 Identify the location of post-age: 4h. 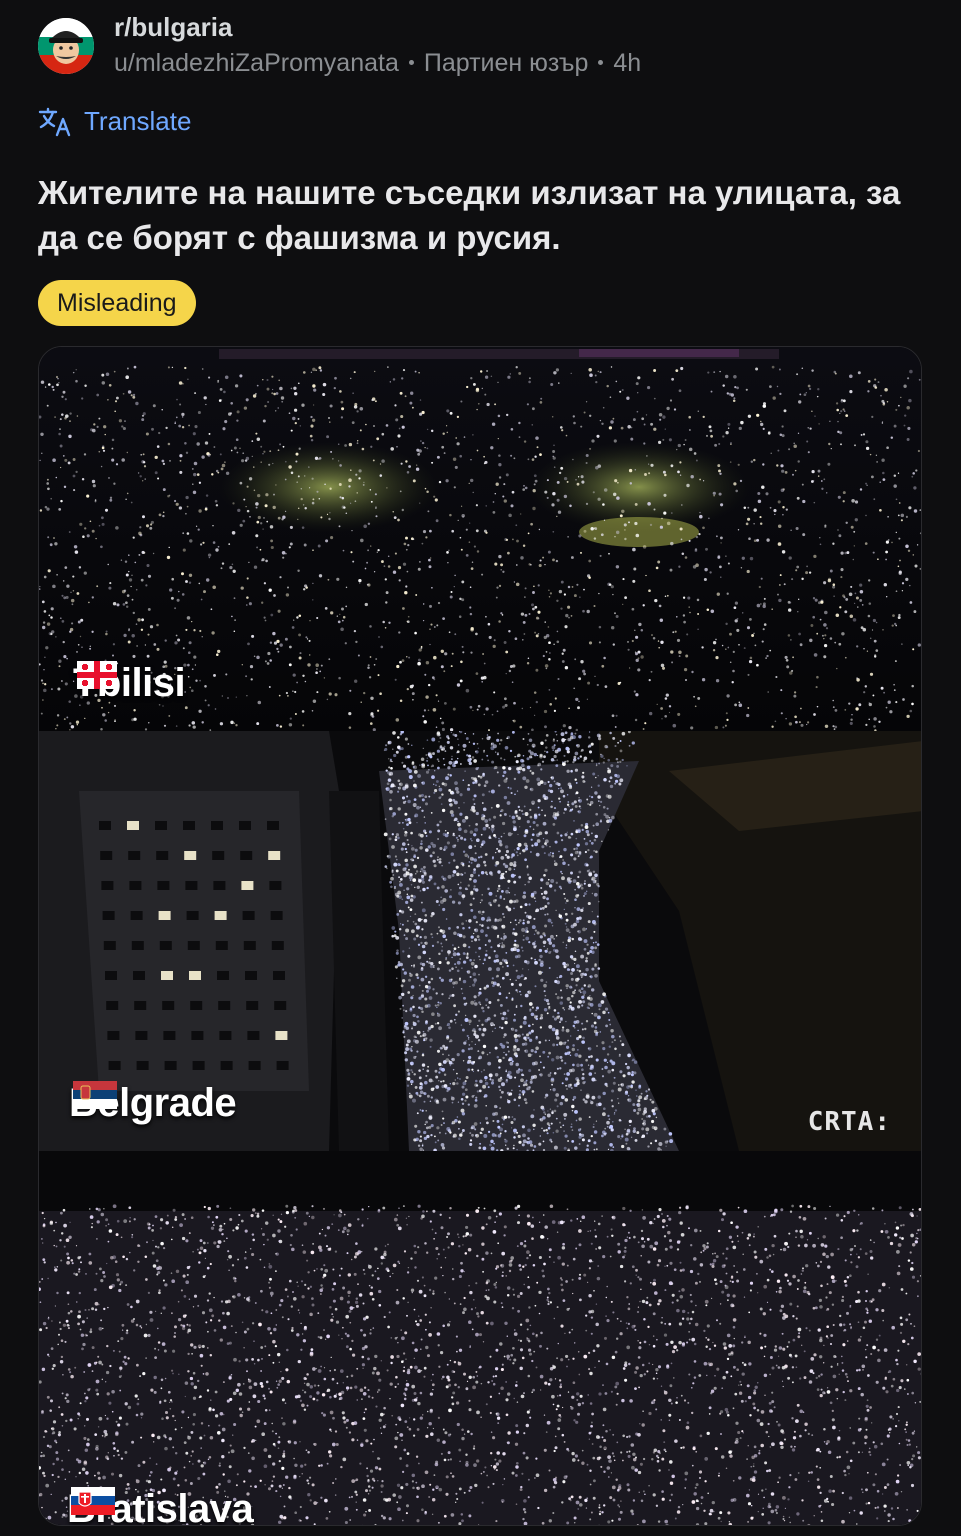
(627, 63).